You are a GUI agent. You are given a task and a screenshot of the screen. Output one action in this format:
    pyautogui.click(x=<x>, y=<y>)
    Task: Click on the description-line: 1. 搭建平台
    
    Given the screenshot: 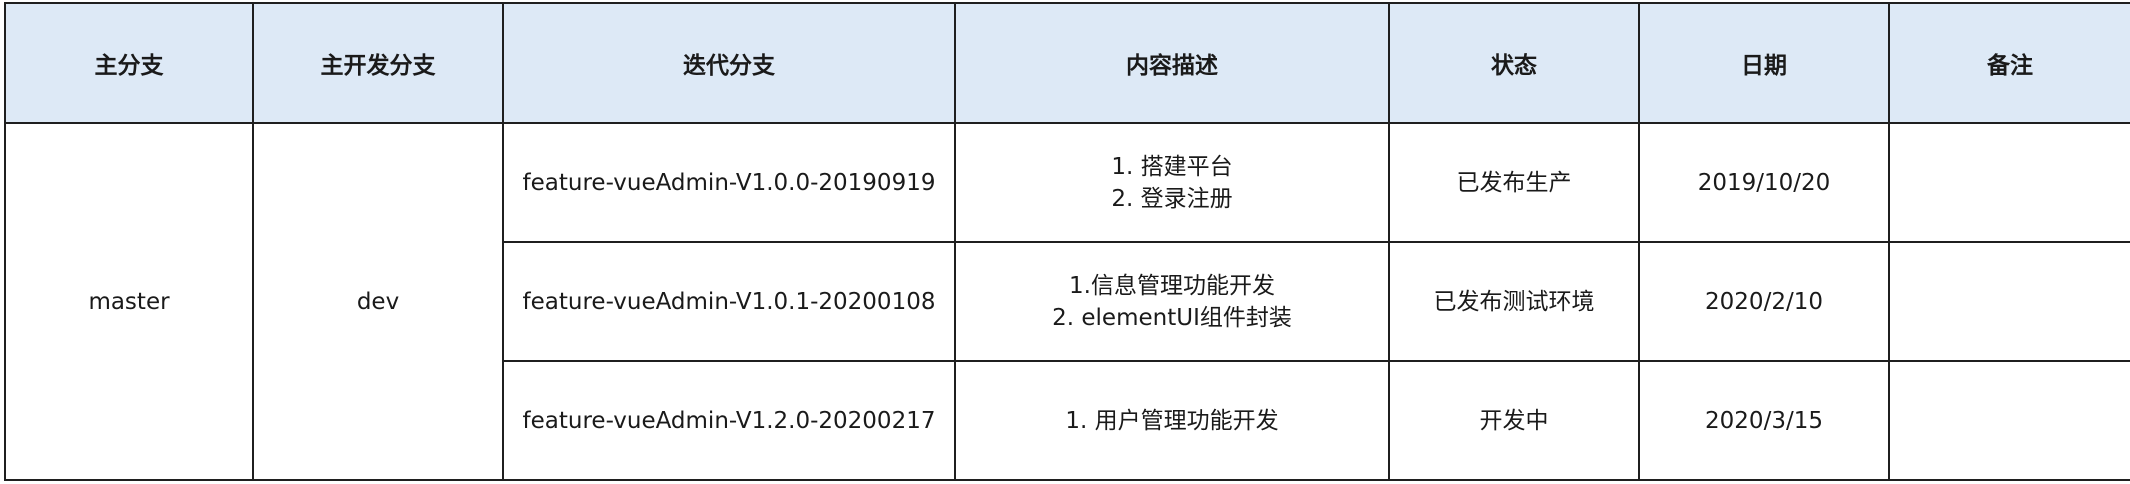 What is the action you would take?
    pyautogui.click(x=1172, y=166)
    